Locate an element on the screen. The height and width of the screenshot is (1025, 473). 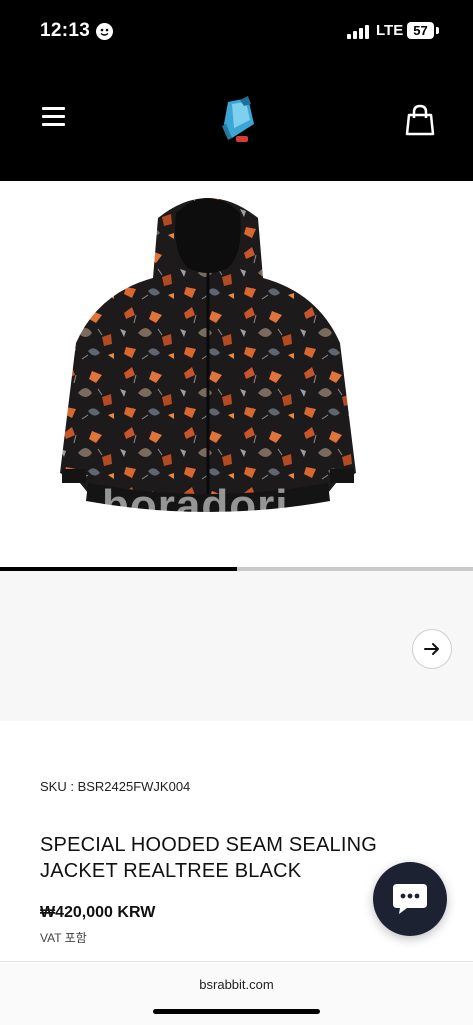
product-price: ₩420,000 KRW is located at coordinates (98, 912).